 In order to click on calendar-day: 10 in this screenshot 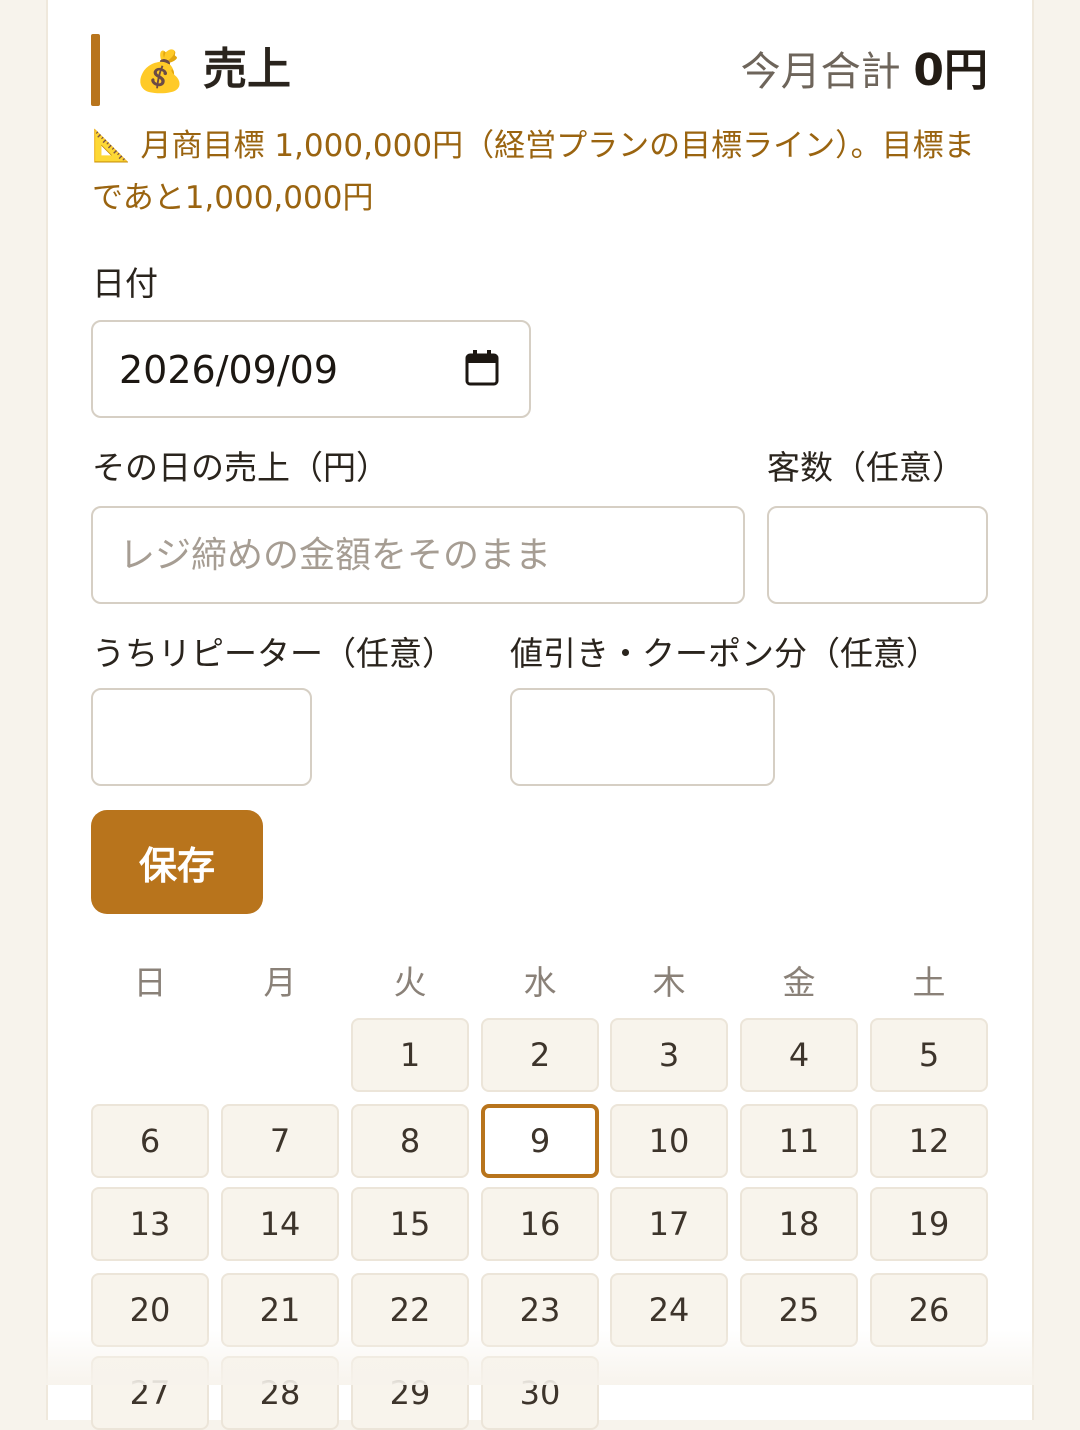, I will do `click(669, 1141)`.